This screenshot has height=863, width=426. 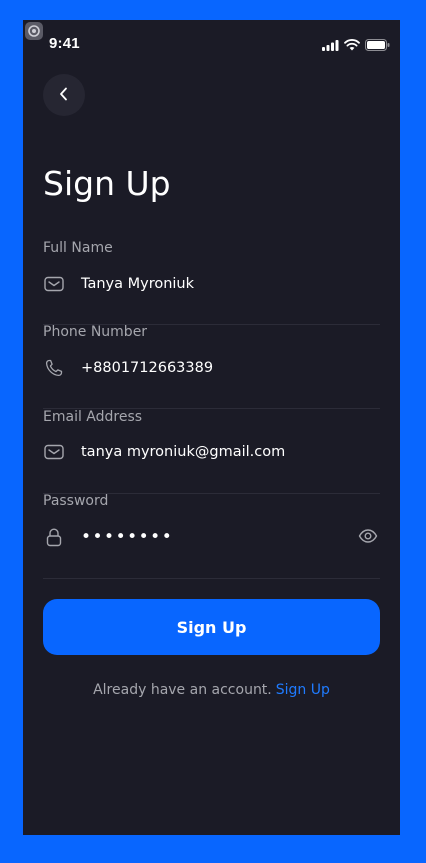 I want to click on password-value: ••••••••, so click(x=127, y=537).